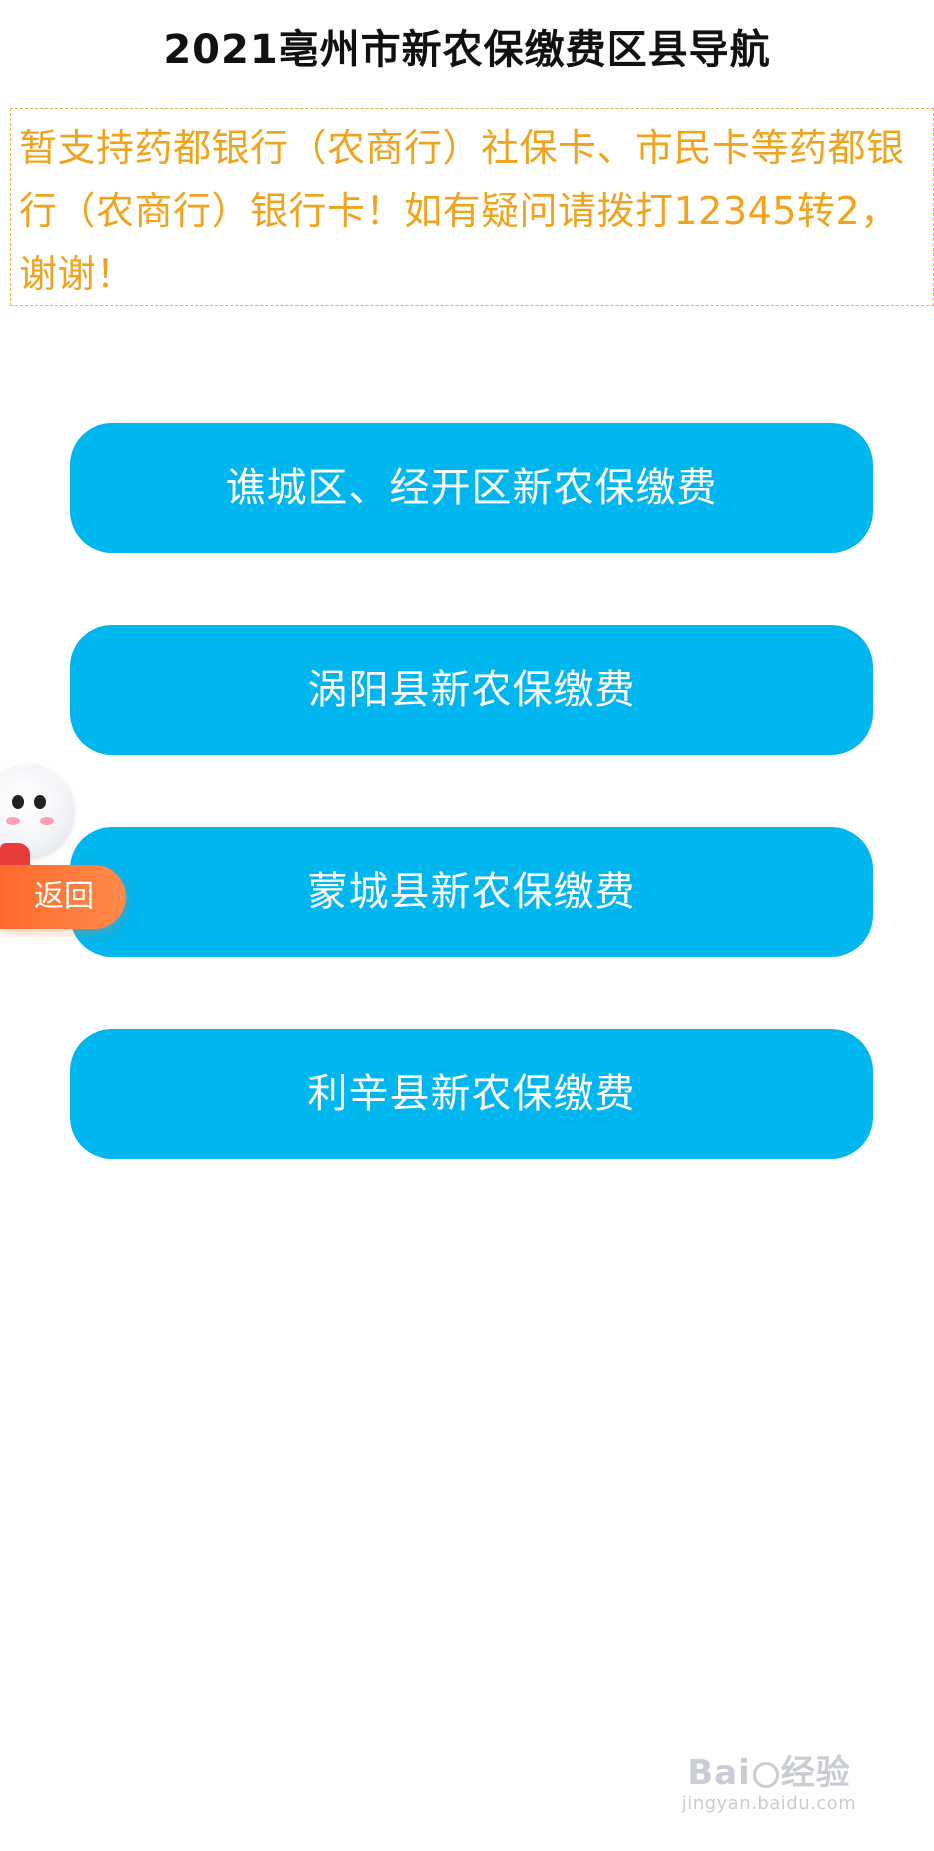 The height and width of the screenshot is (1851, 934). I want to click on back-button: 返回, so click(63, 897).